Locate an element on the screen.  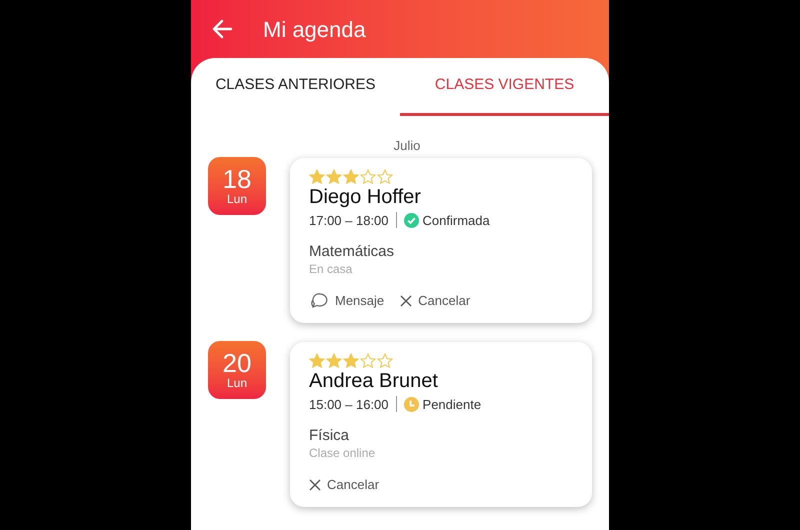
place-label: En casa is located at coordinates (331, 269).